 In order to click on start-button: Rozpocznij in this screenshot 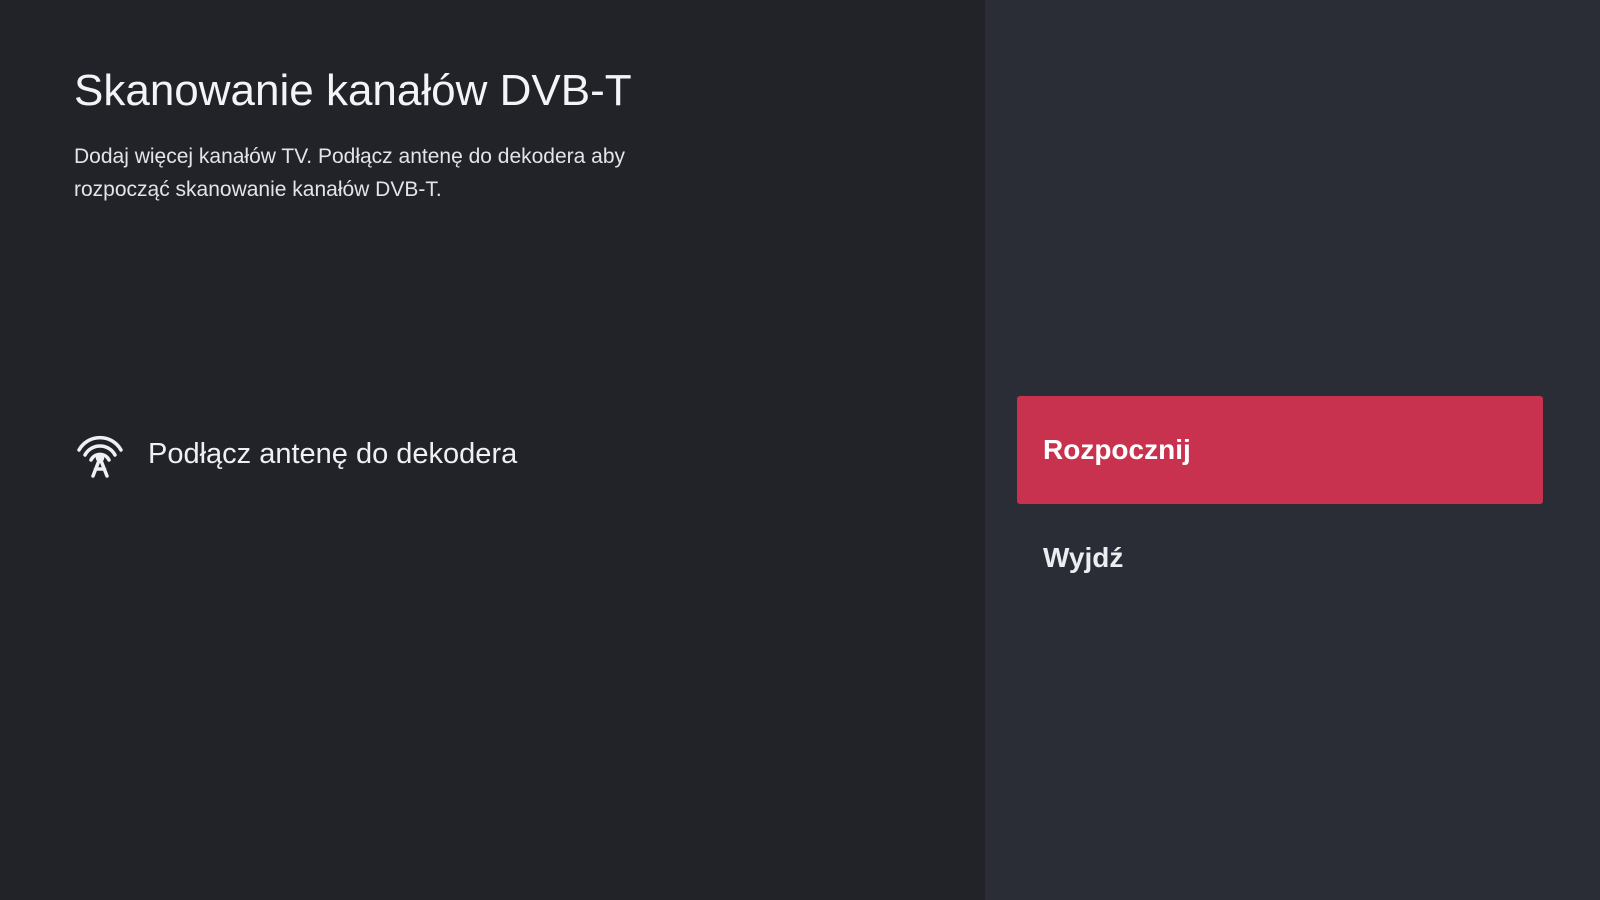, I will do `click(1280, 450)`.